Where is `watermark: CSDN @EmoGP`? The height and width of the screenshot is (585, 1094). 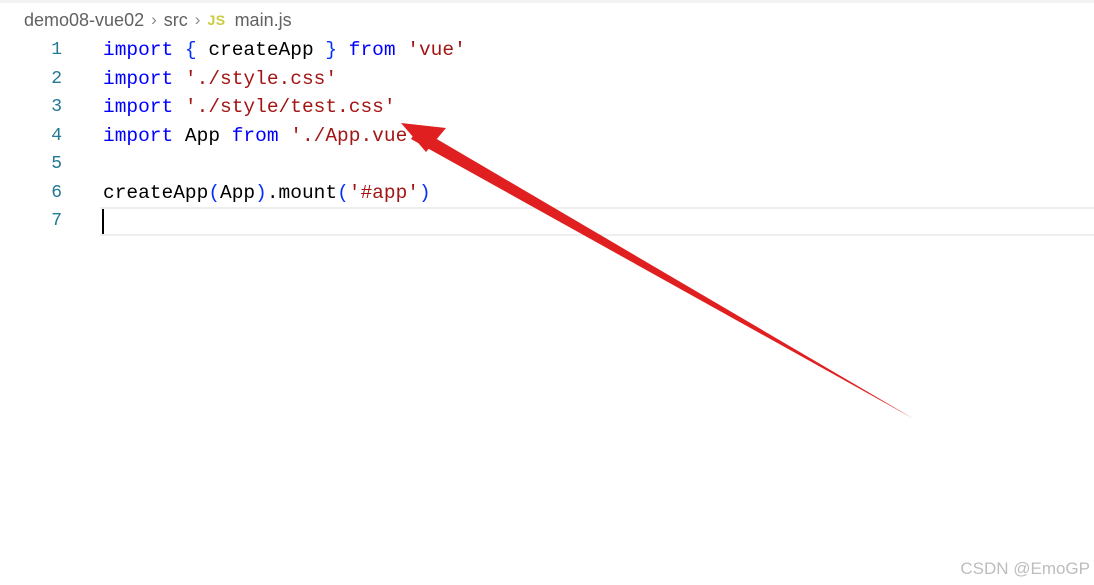
watermark: CSDN @EmoGP is located at coordinates (1025, 568).